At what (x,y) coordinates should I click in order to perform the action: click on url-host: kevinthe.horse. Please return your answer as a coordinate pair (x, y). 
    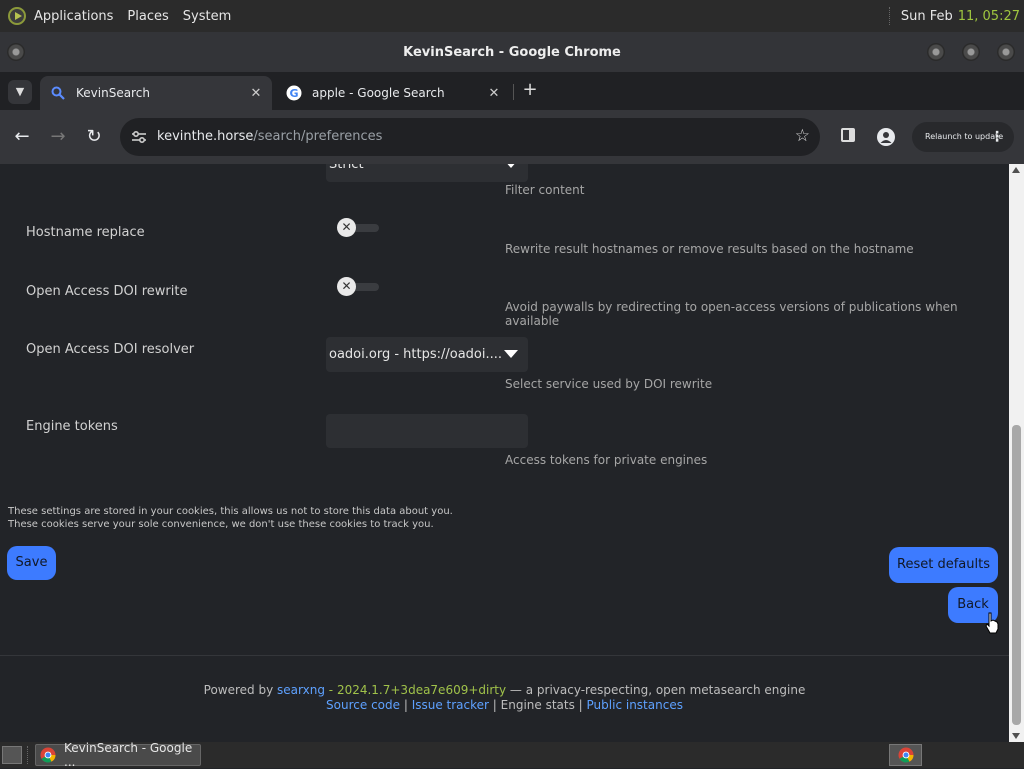
    Looking at the image, I should click on (205, 136).